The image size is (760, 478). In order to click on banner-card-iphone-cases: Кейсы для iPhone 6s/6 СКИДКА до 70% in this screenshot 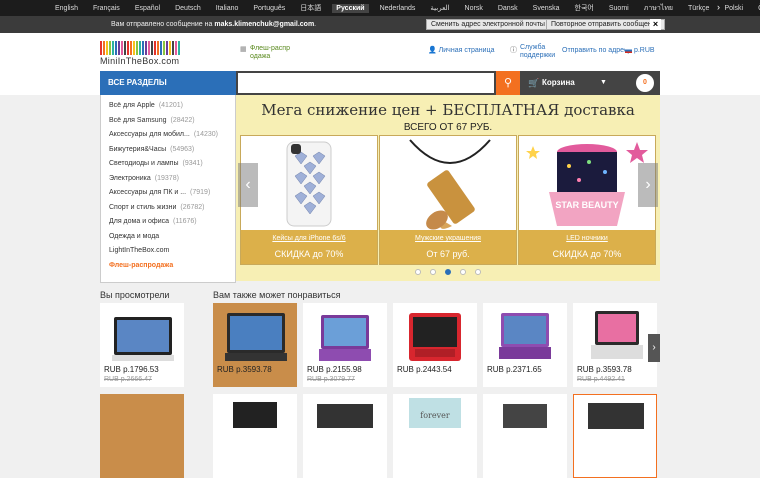, I will do `click(309, 200)`.